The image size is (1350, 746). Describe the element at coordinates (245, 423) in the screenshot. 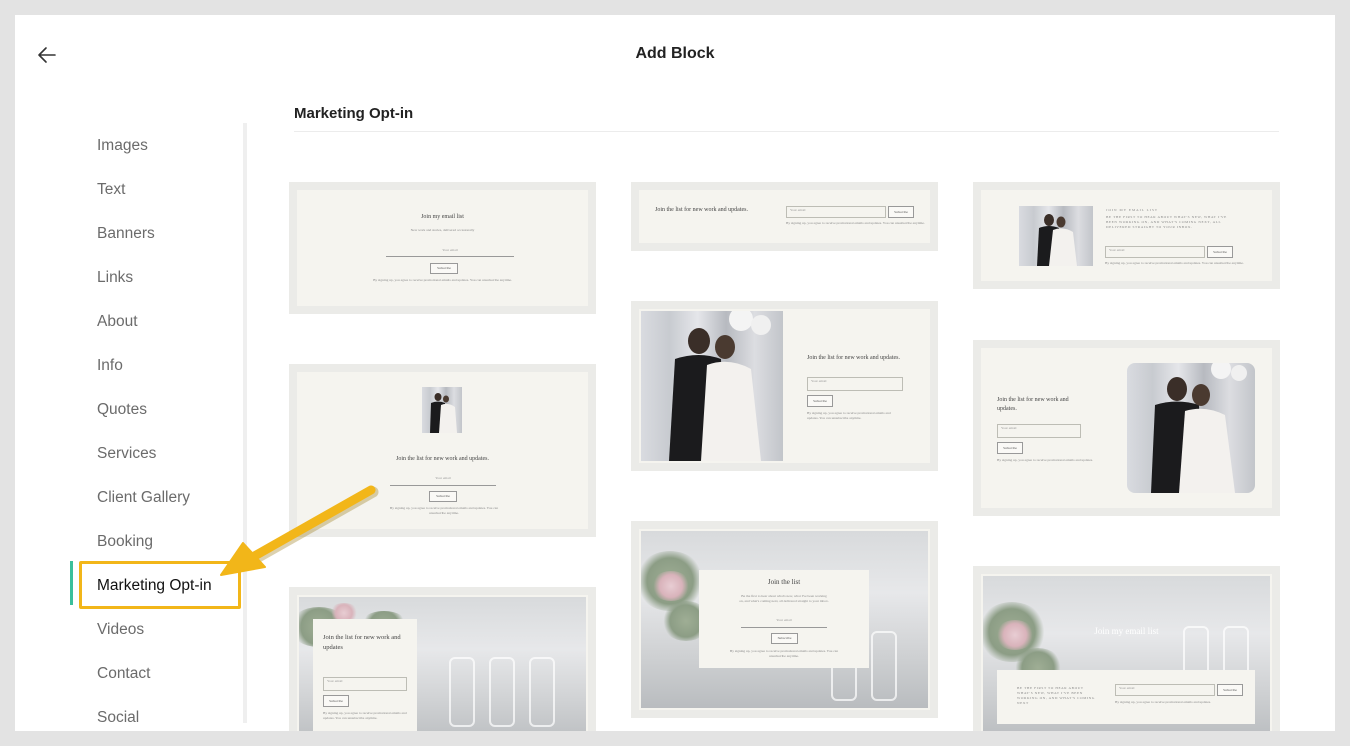

I see `sidebar-scrollbar` at that location.